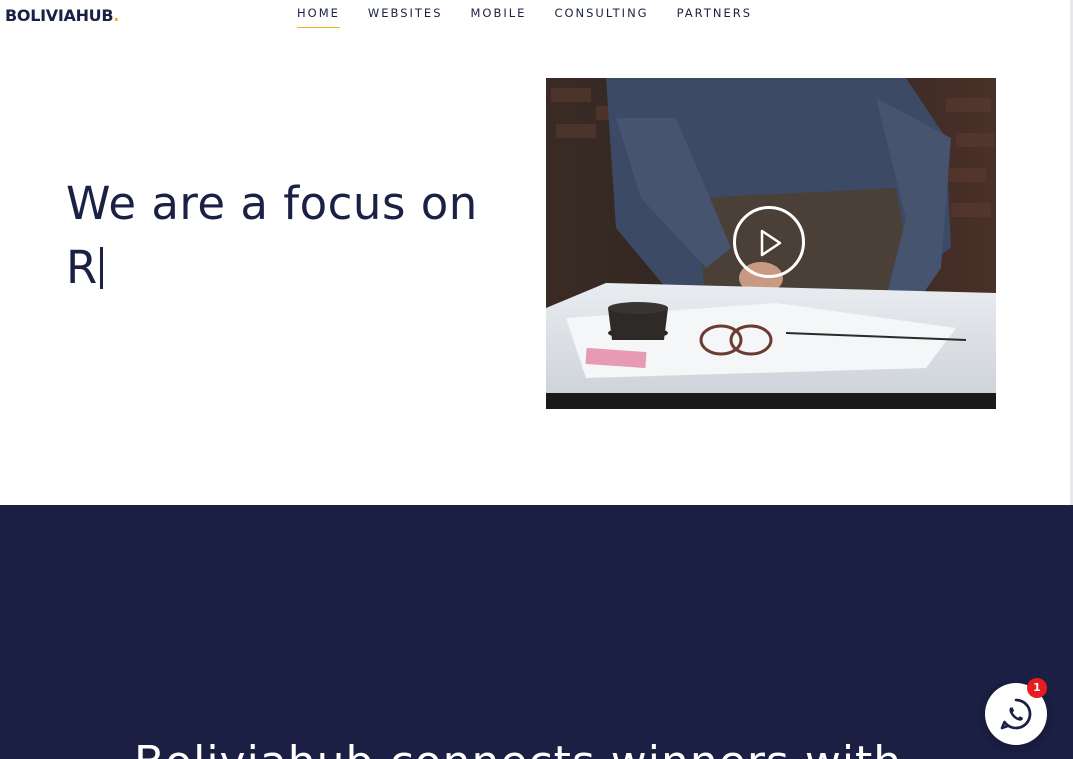 The image size is (1073, 759). I want to click on play-icon, so click(771, 243).